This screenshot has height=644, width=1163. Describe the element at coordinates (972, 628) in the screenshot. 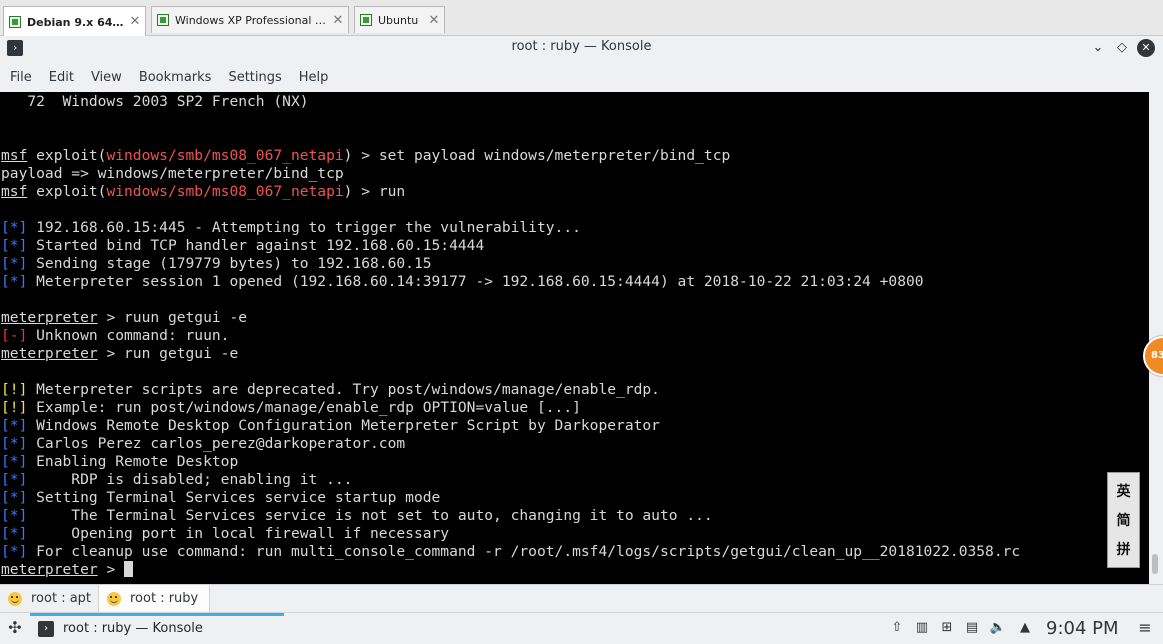

I see `clipboard-icon: ▤` at that location.